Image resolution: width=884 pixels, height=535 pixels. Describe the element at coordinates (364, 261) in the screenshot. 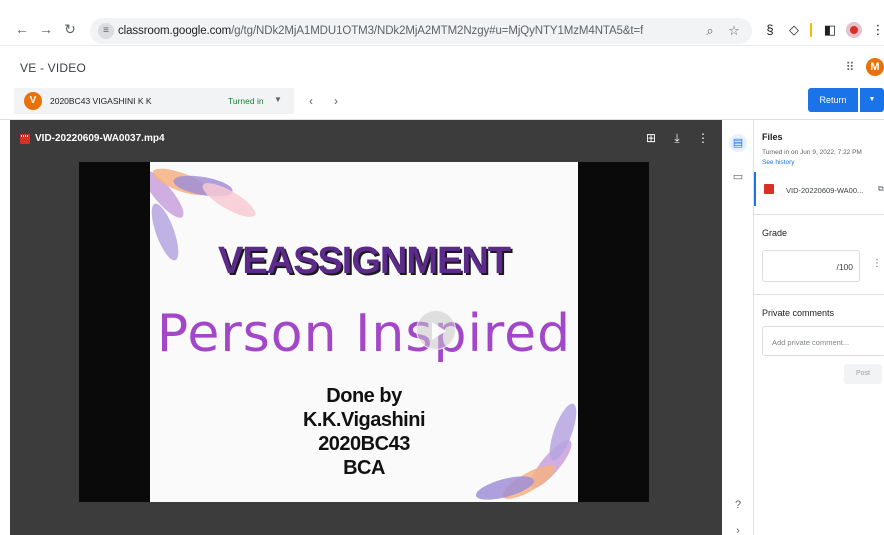

I see `video-title-text: VEASSIGNMENT` at that location.